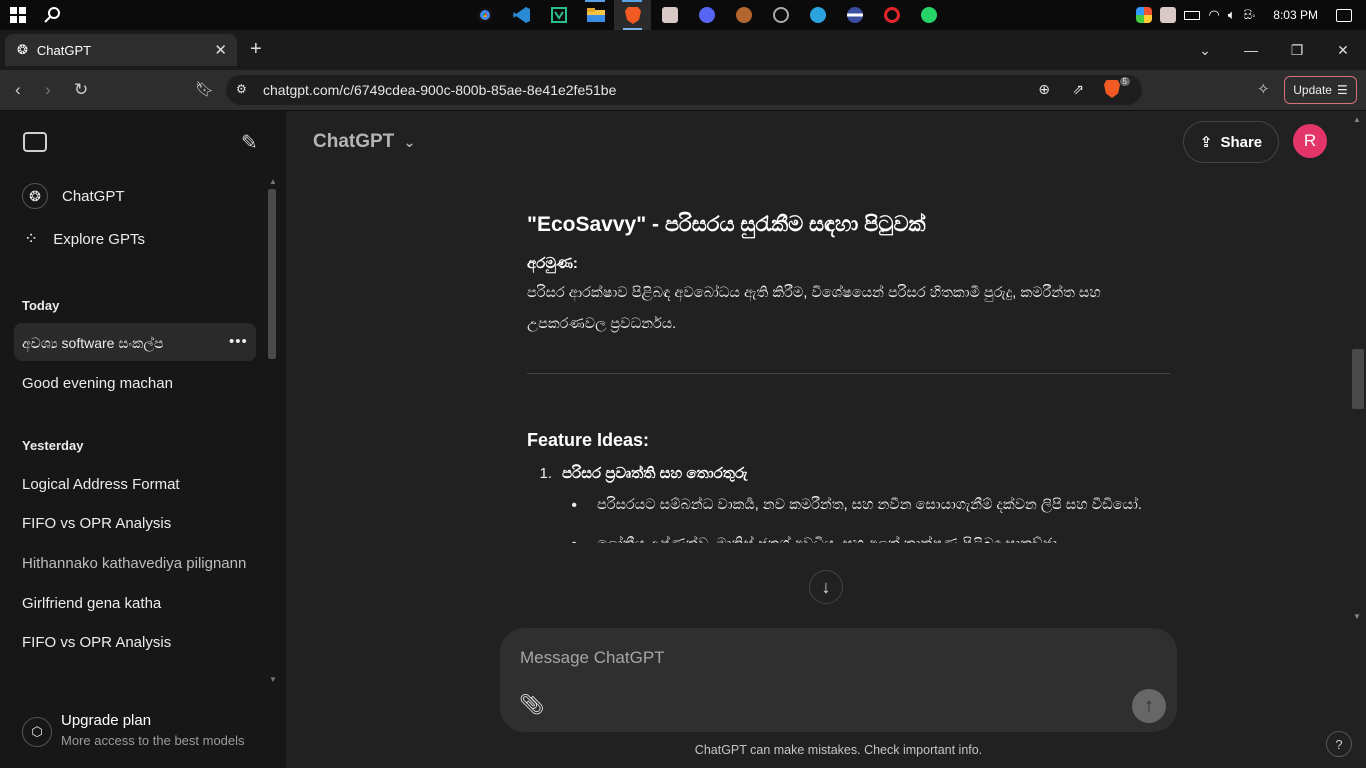  What do you see at coordinates (134, 383) in the screenshot?
I see `chat-item: Good evening machan` at bounding box center [134, 383].